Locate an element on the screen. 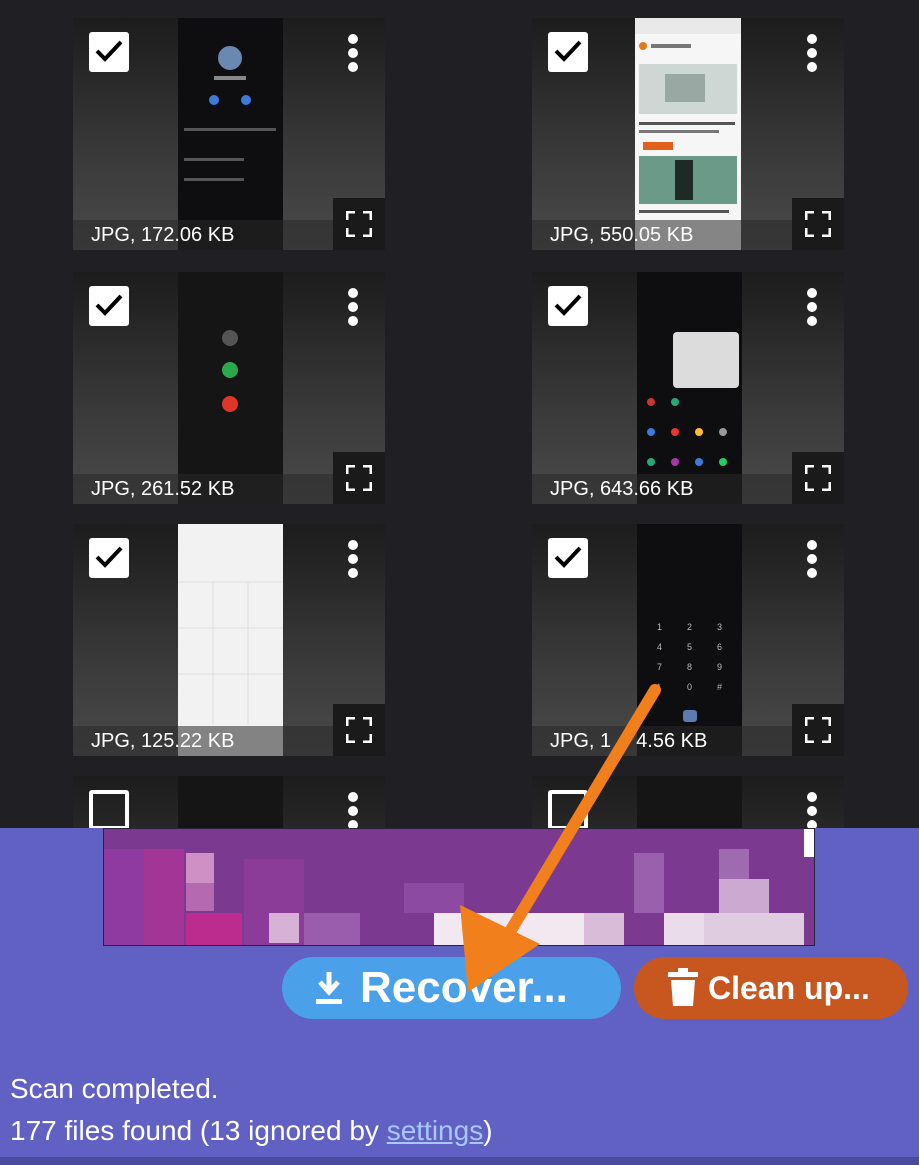 Image resolution: width=919 pixels, height=1165 pixels. file-tile: JPG, 172.06 KB is located at coordinates (229, 134).